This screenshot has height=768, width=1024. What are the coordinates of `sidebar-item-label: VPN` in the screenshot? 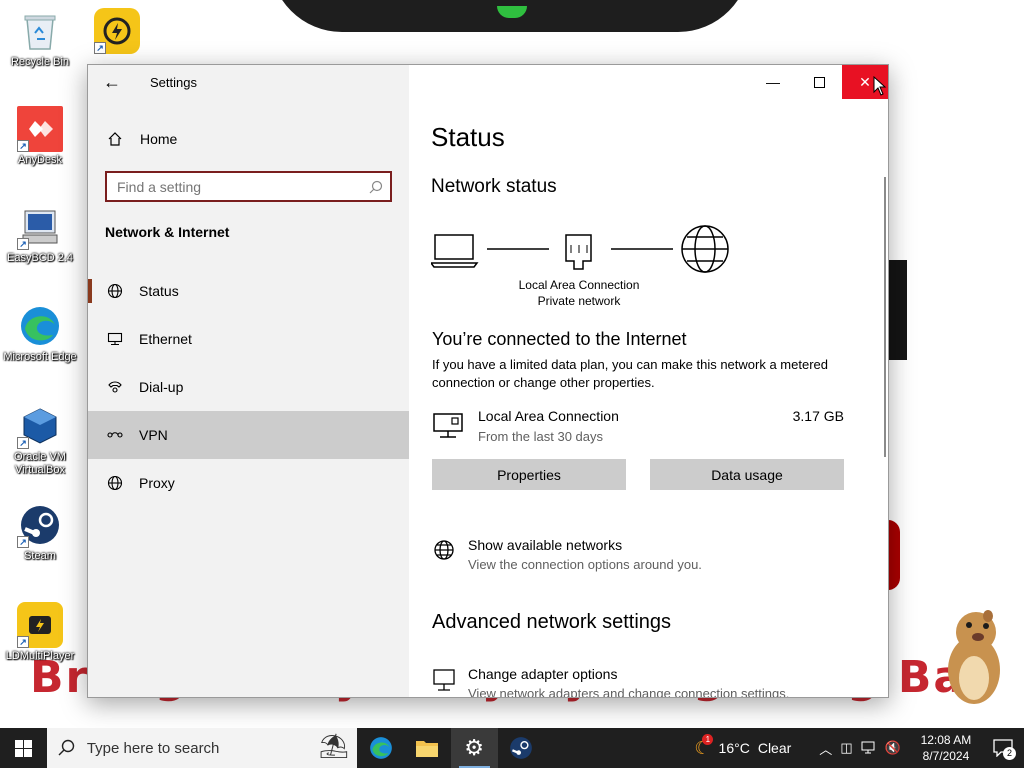 It's located at (153, 435).